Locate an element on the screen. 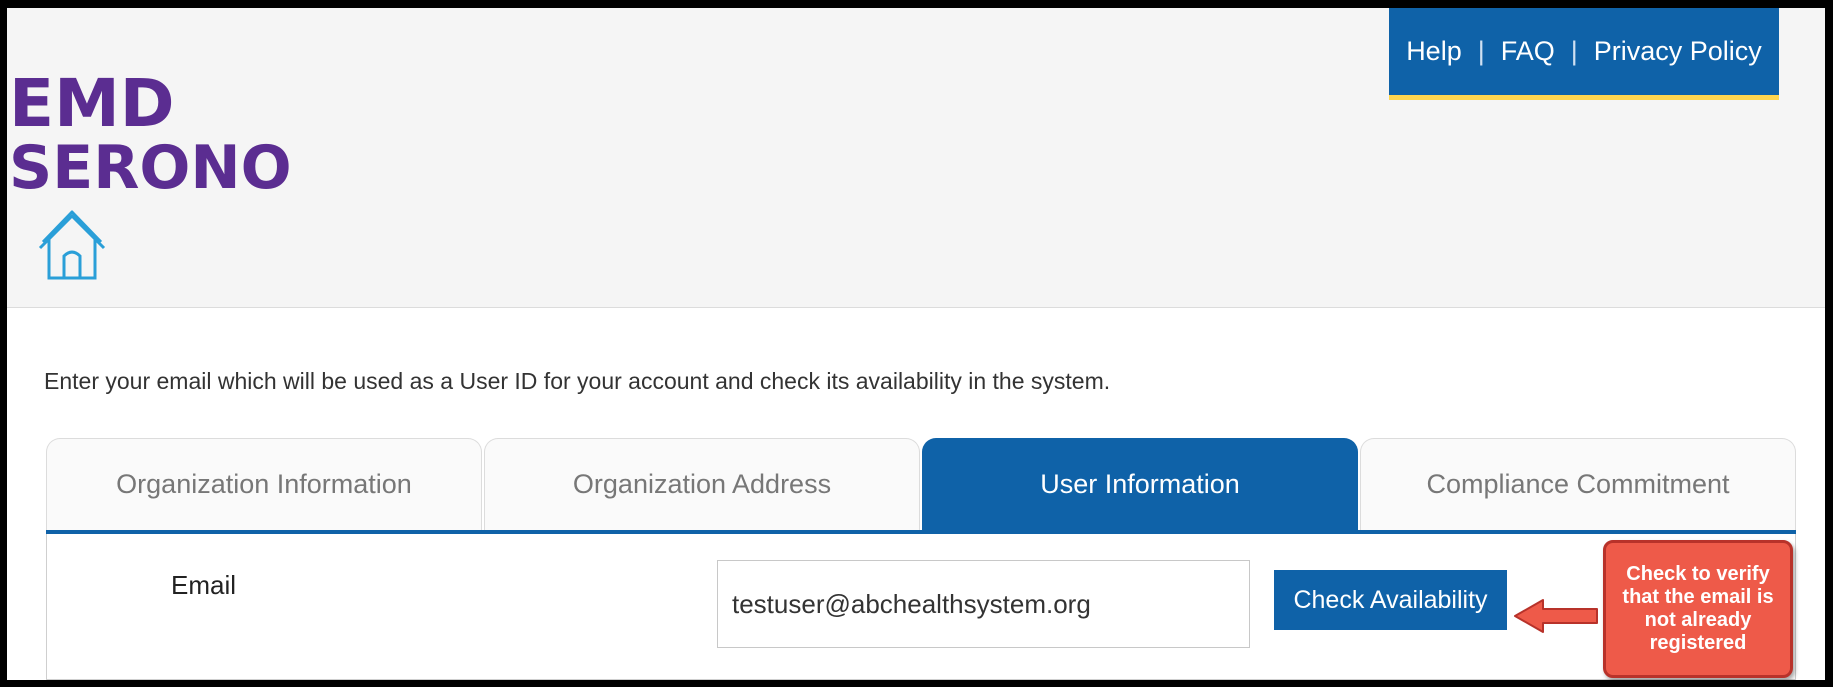 This screenshot has height=687, width=1833. tab-organization-address: Organization Address is located at coordinates (702, 484).